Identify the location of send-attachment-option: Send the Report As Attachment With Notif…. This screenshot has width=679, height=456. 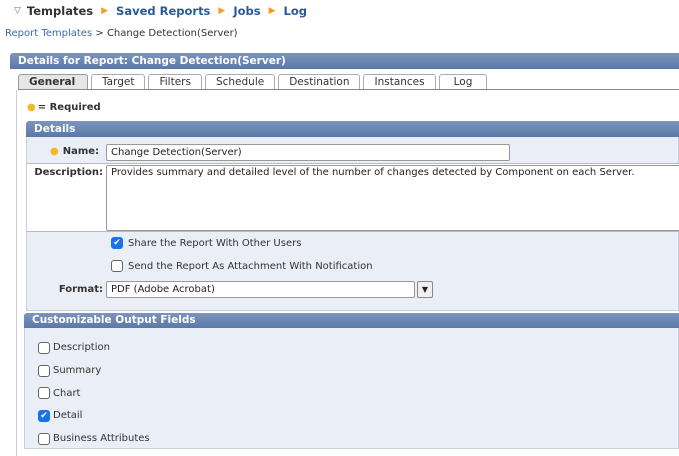
(242, 266).